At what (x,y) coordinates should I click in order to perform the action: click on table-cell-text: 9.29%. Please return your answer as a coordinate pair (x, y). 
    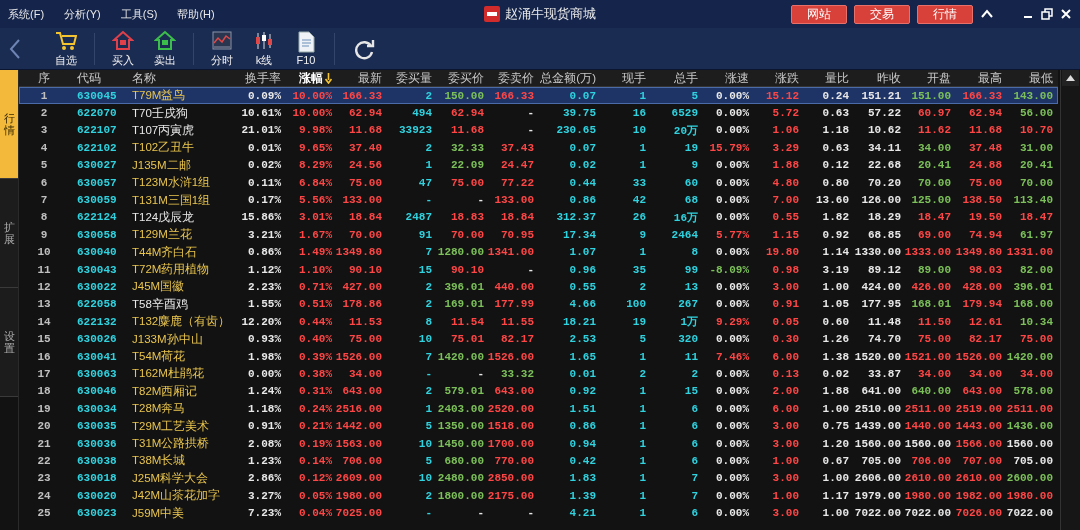
    Looking at the image, I should click on (732, 321).